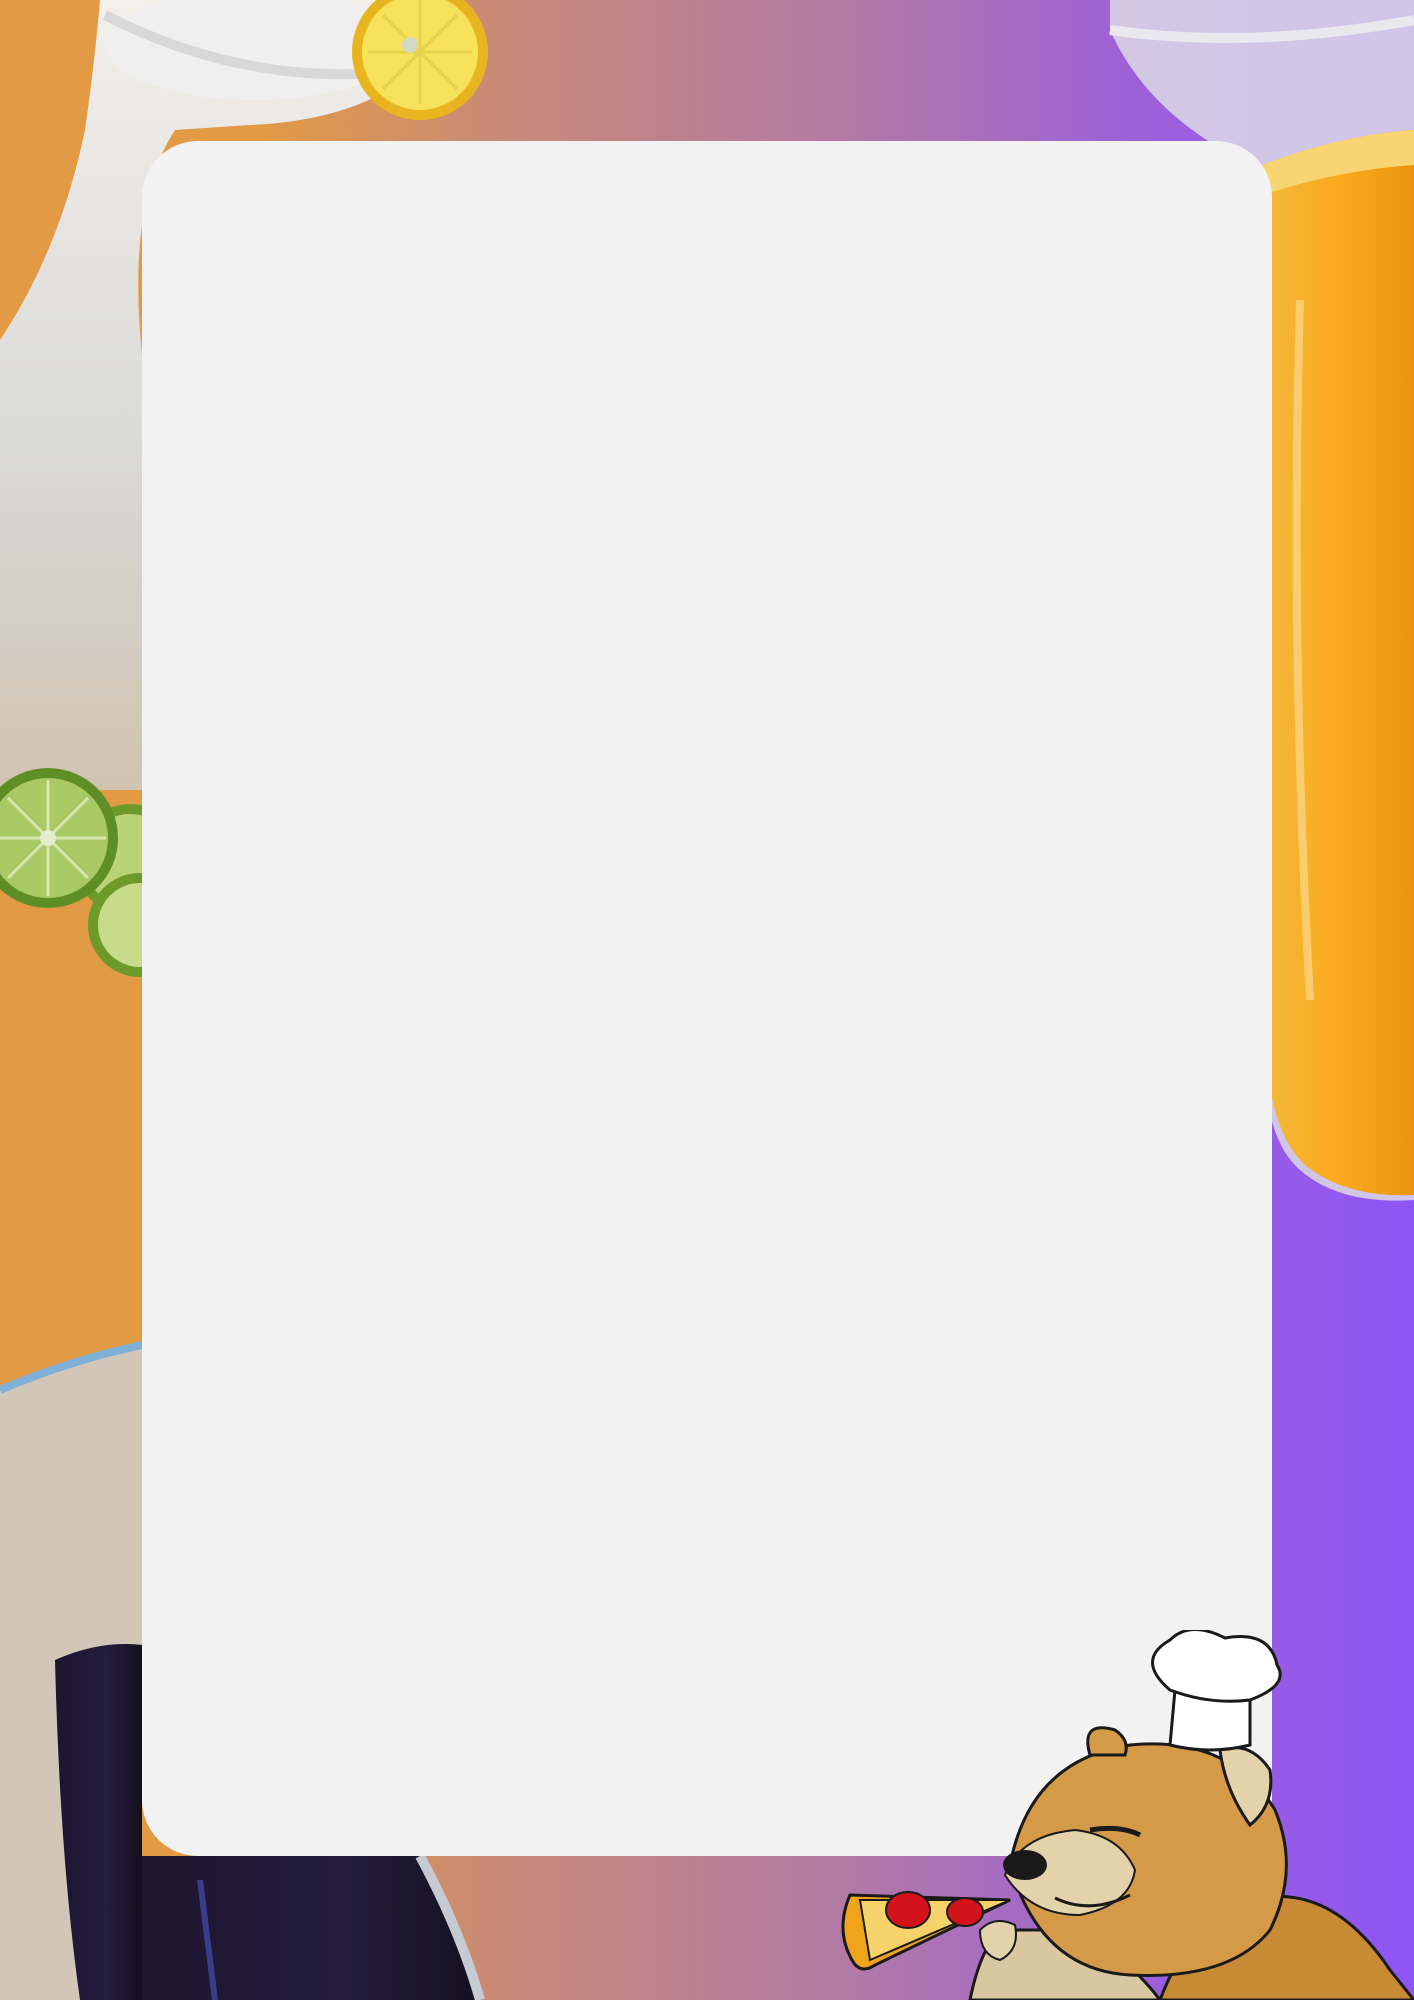  I want to click on lemon-slice-image, so click(420, 60).